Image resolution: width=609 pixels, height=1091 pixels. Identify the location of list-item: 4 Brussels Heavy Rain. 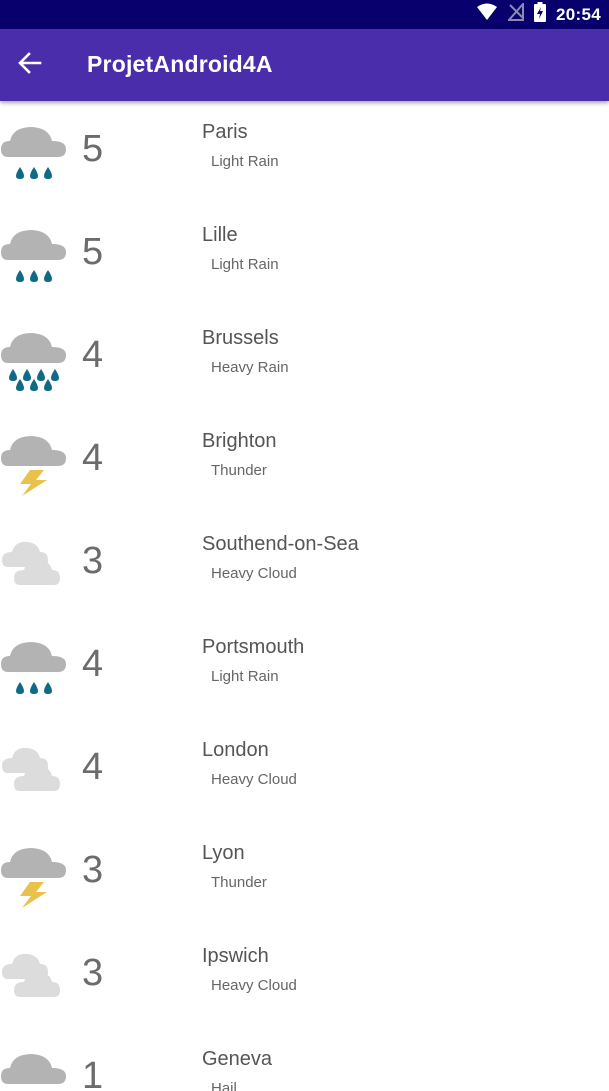
(304, 358).